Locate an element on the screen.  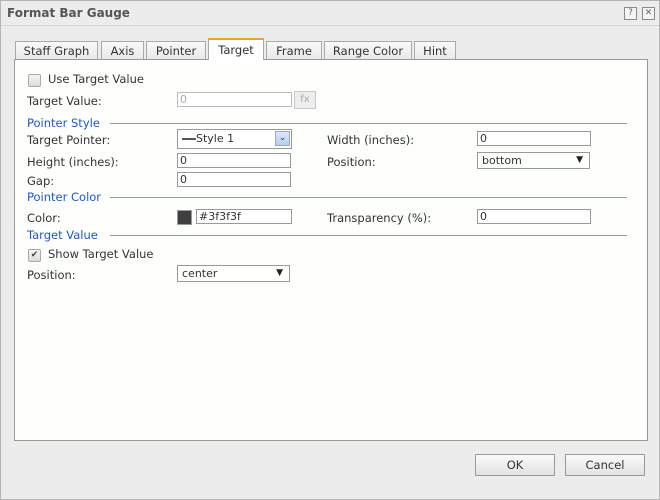
tab-frame: Frame is located at coordinates (294, 50).